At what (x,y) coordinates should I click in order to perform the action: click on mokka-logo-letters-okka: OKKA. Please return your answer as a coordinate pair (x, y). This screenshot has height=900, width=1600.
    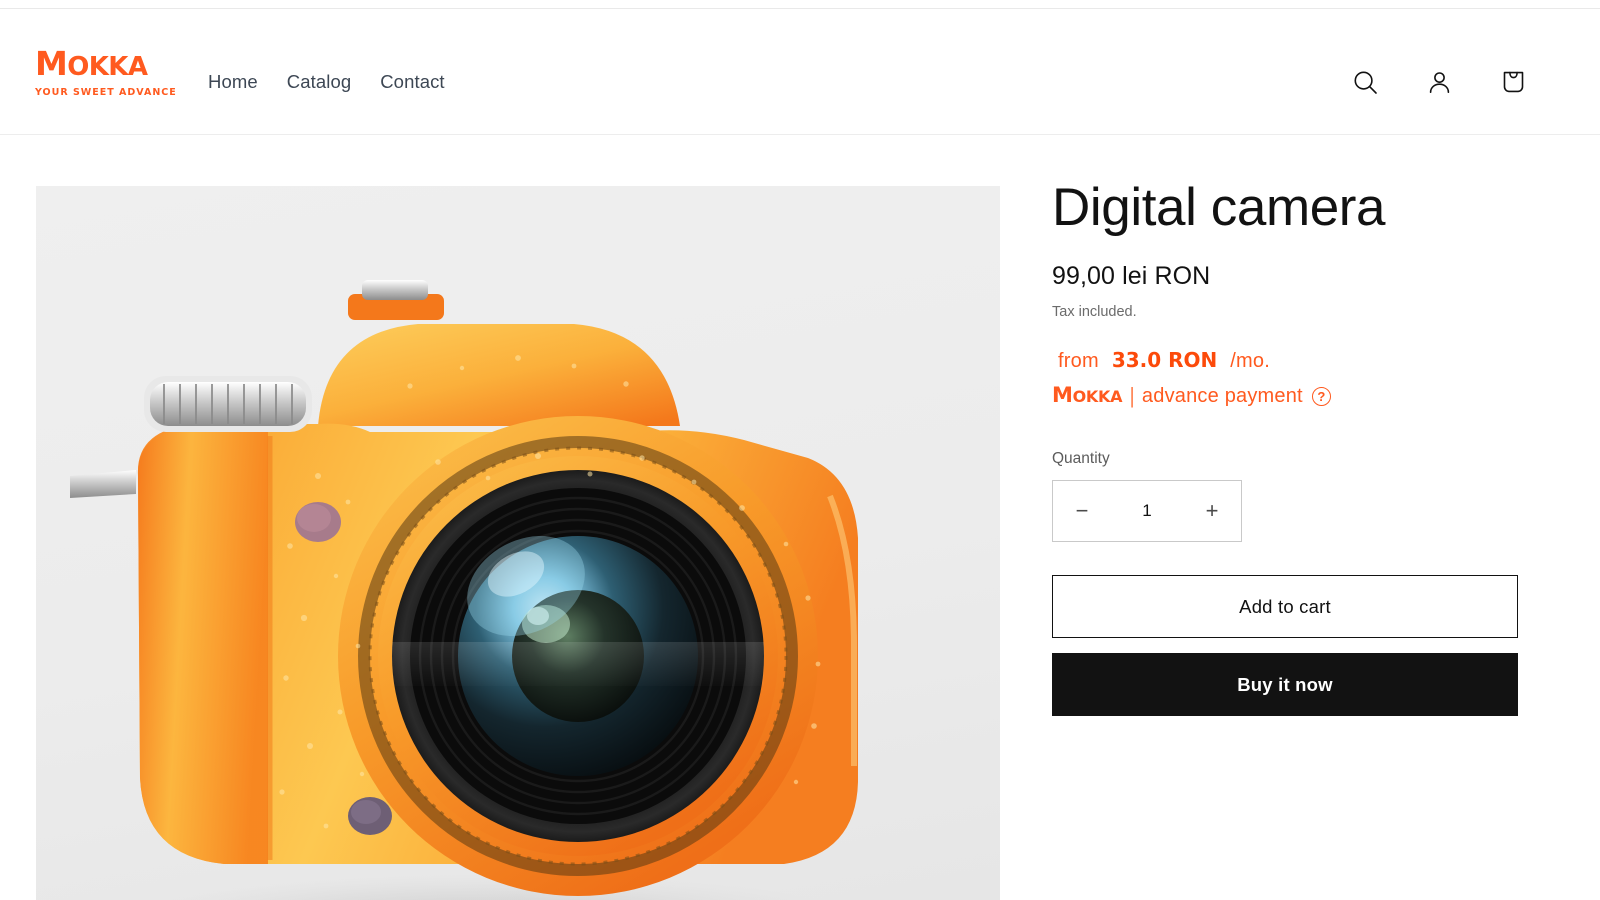
    Looking at the image, I should click on (1097, 396).